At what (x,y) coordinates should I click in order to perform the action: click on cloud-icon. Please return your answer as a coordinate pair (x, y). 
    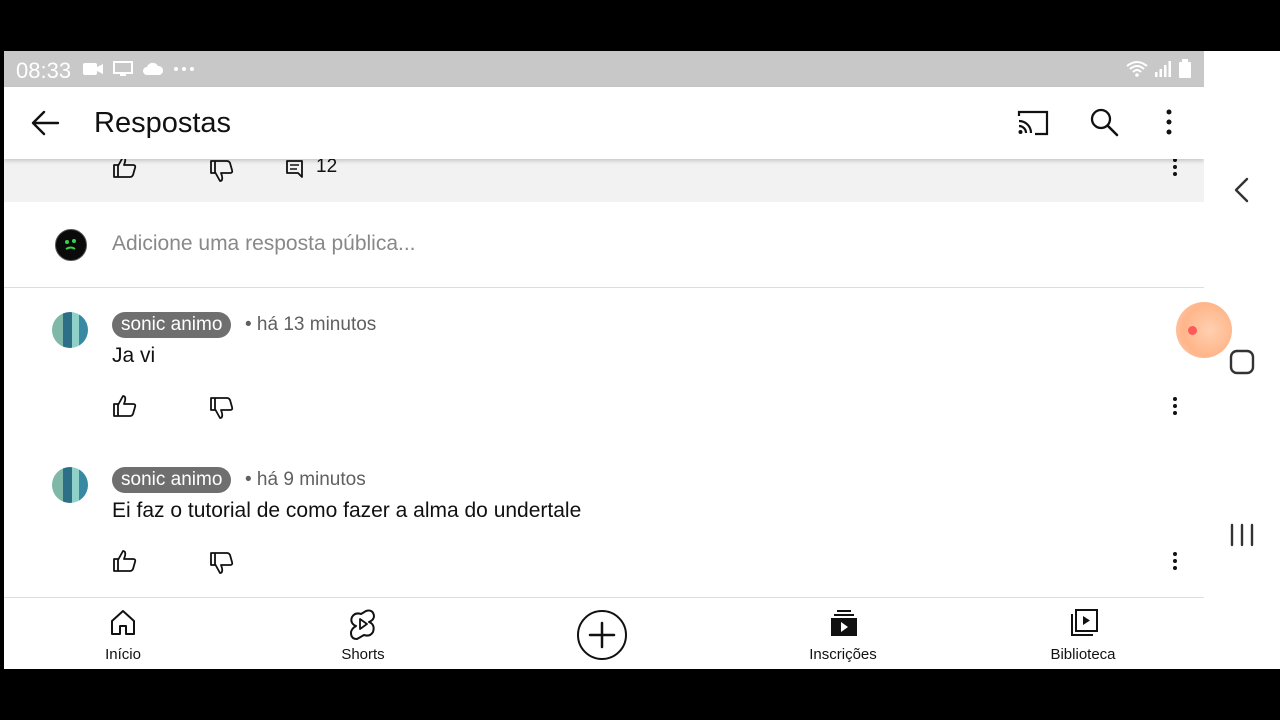
    Looking at the image, I should click on (153, 68).